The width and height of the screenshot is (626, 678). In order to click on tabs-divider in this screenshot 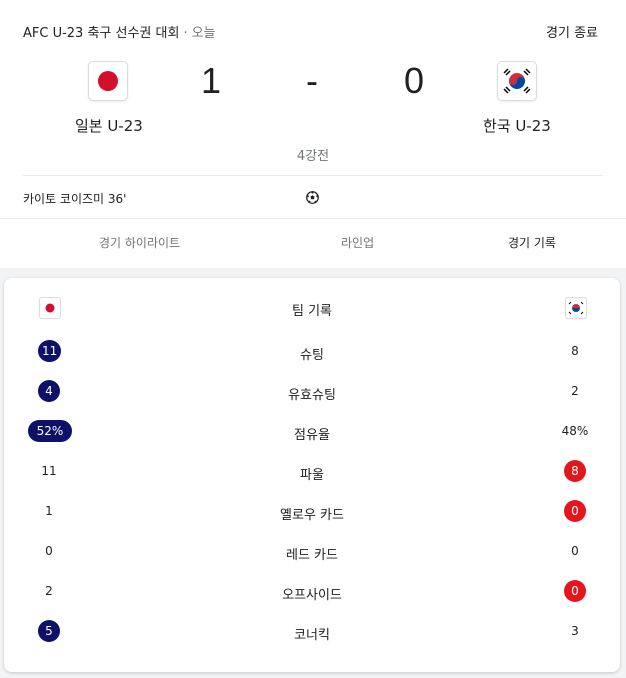, I will do `click(313, 218)`.